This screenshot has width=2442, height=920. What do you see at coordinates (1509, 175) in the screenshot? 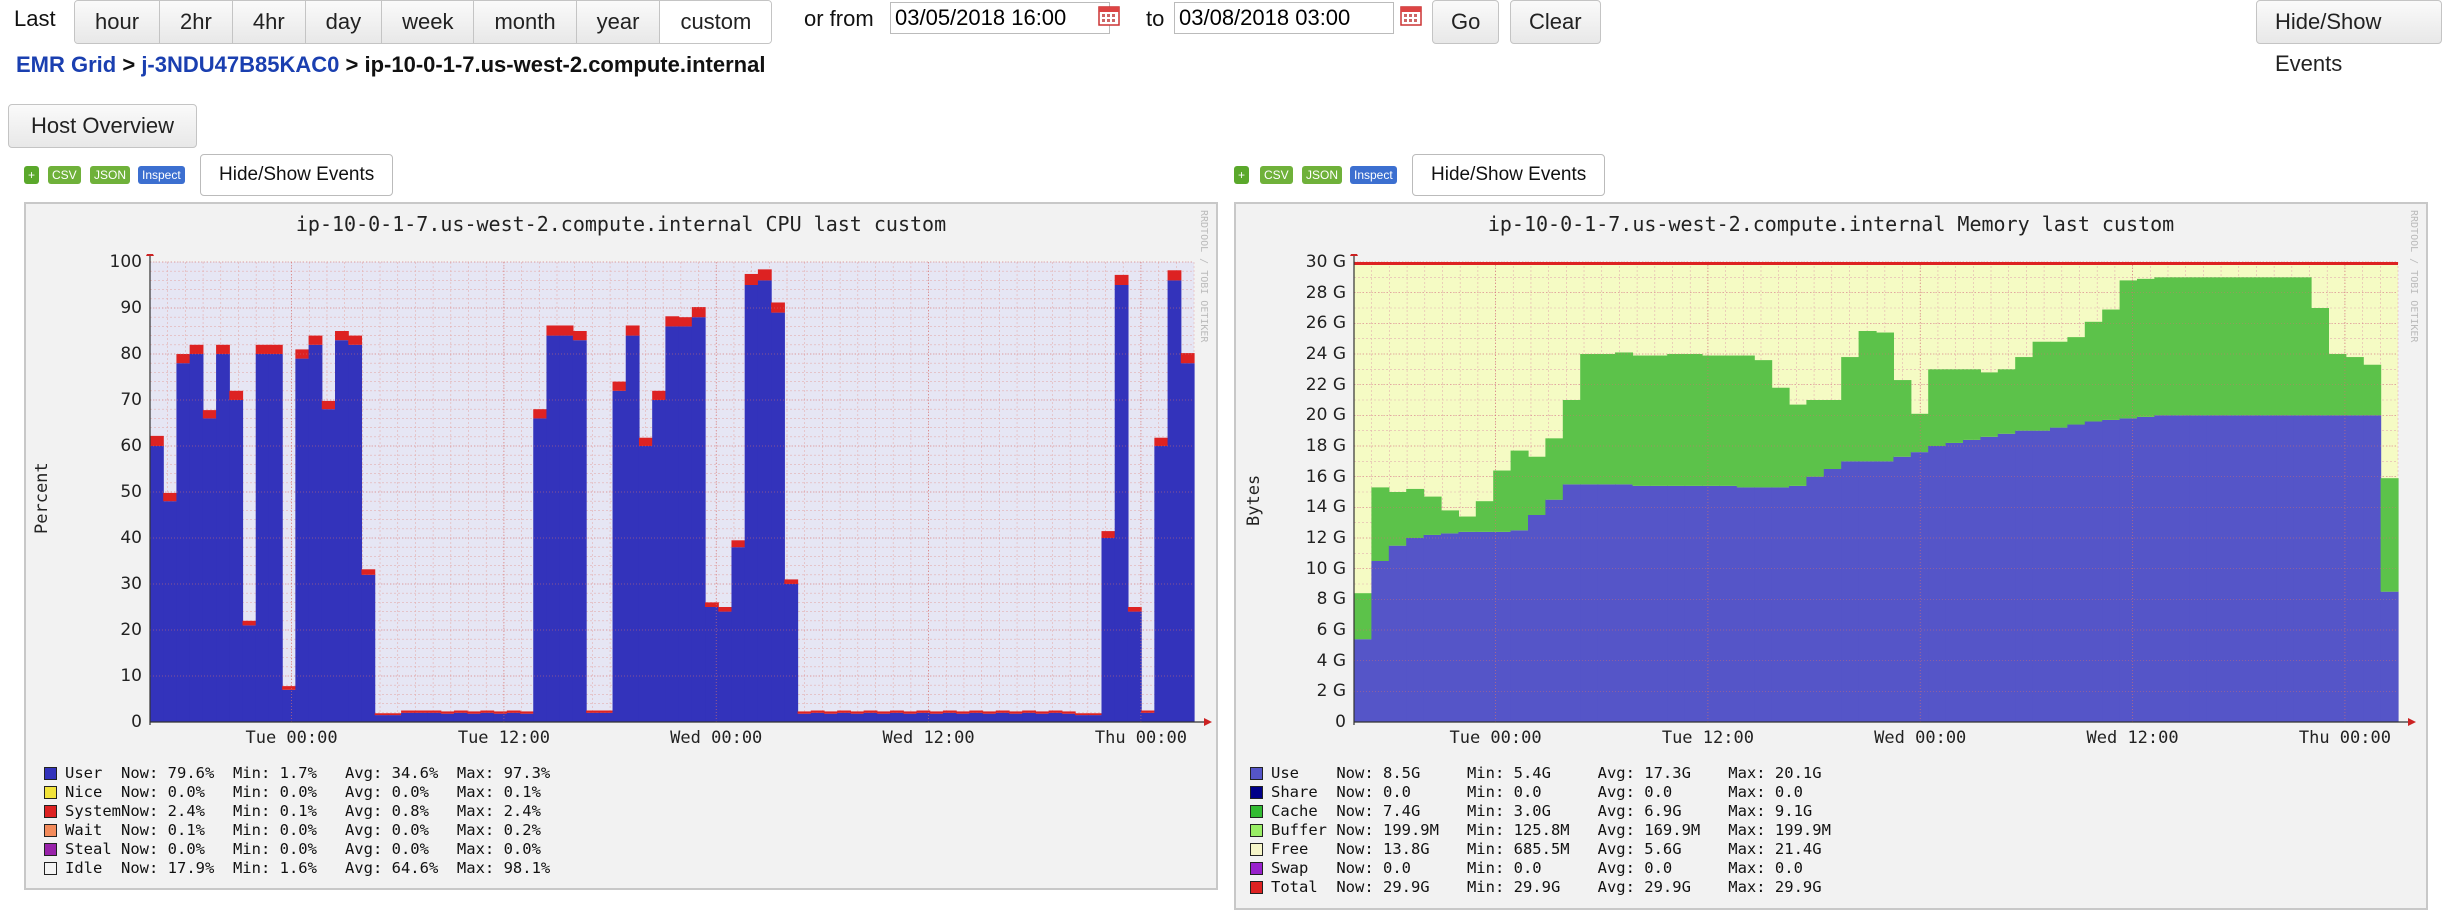
I see `memory-hide-show-events-button: Hide/Show Events` at bounding box center [1509, 175].